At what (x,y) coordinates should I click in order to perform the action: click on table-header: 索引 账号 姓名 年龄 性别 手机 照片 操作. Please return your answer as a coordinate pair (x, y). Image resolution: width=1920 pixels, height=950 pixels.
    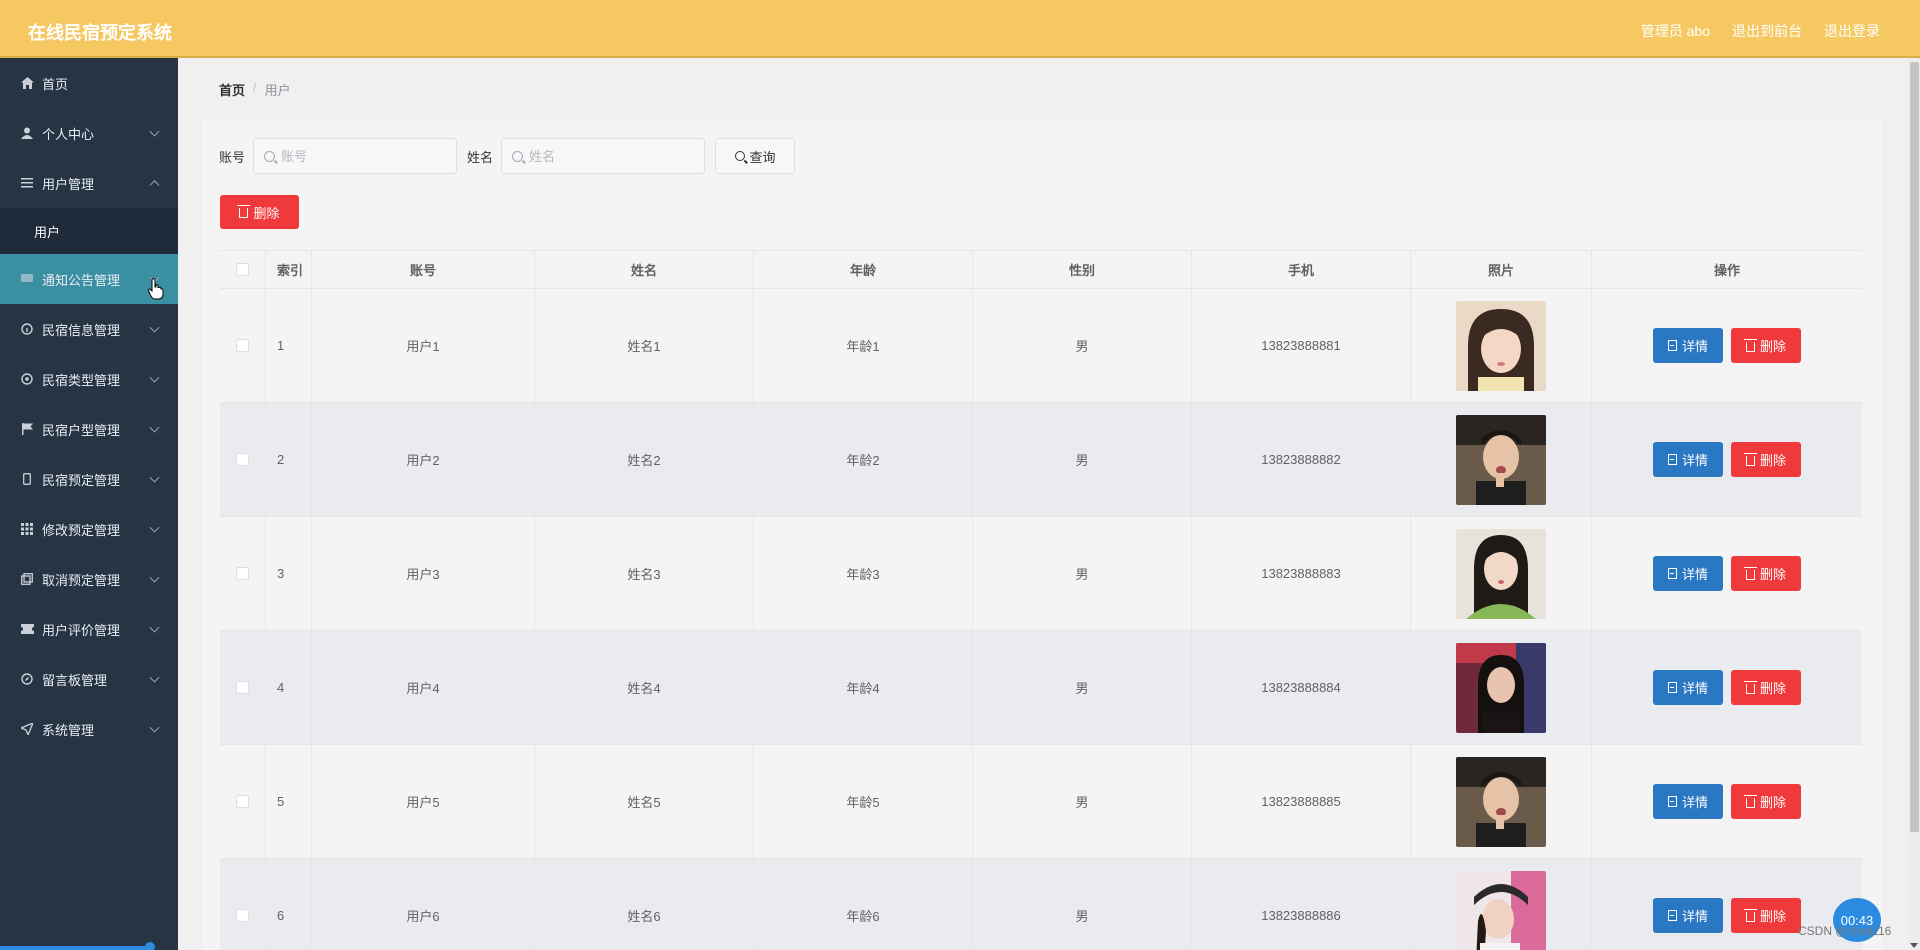
    Looking at the image, I should click on (1041, 270).